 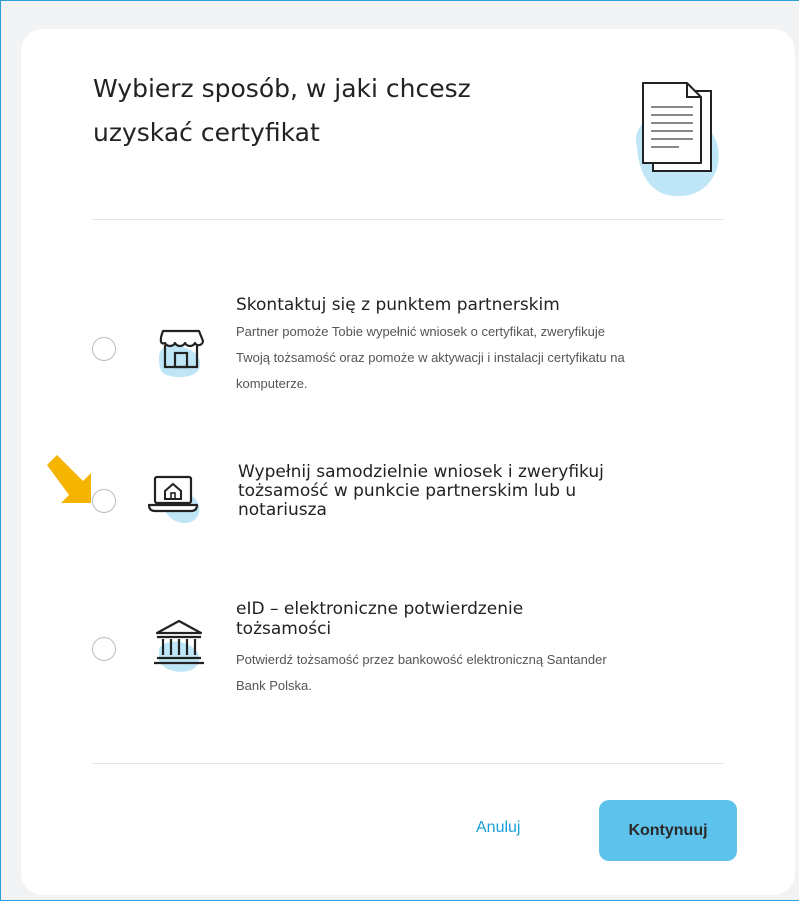 What do you see at coordinates (398, 305) in the screenshot?
I see `option-title: Skontaktuj się z punktem partnerskim` at bounding box center [398, 305].